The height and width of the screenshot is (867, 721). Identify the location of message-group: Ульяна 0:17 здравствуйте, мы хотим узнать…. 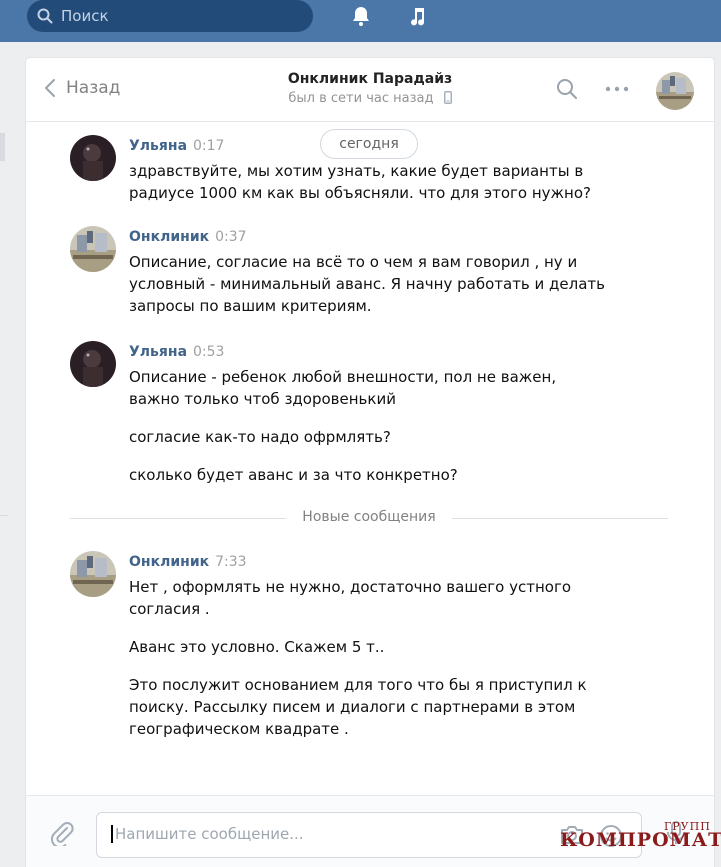
(375, 170).